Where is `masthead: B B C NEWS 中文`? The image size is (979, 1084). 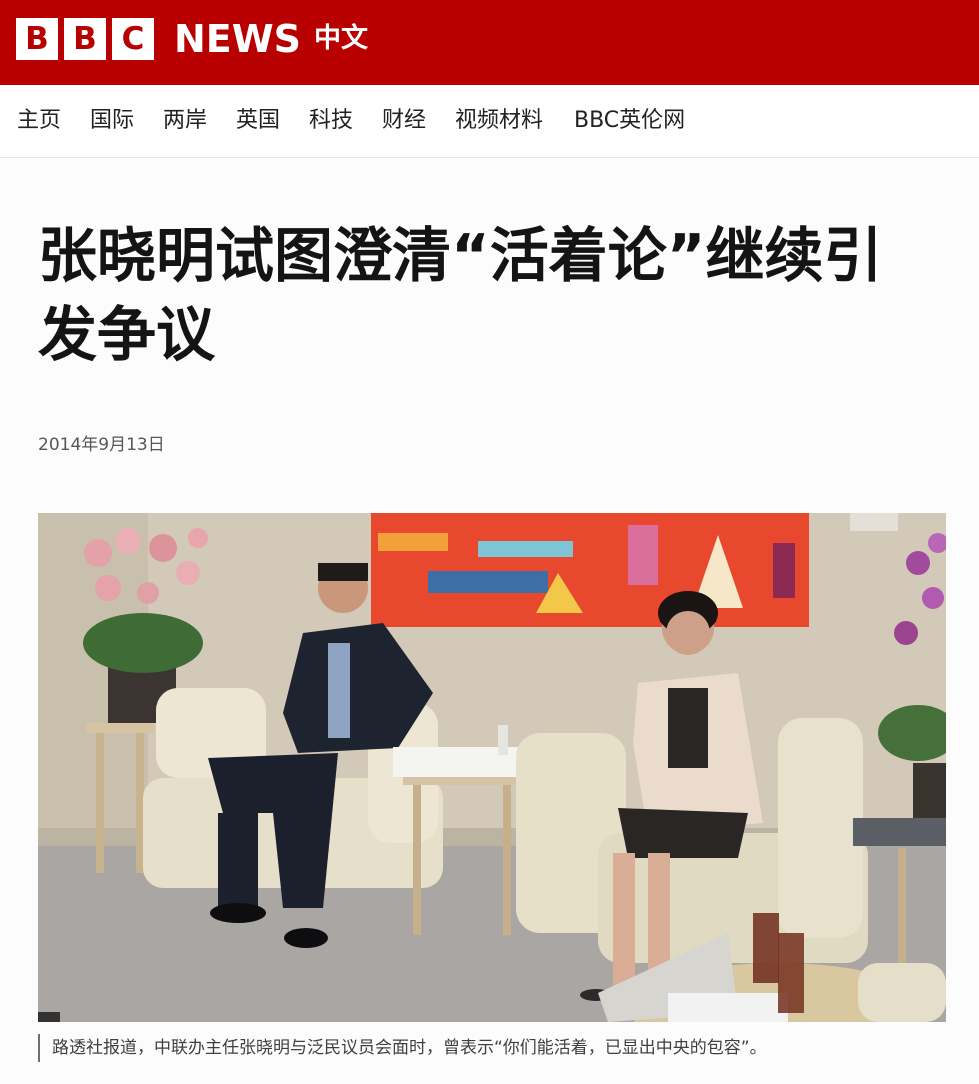
masthead: B B C NEWS 中文 is located at coordinates (489, 42).